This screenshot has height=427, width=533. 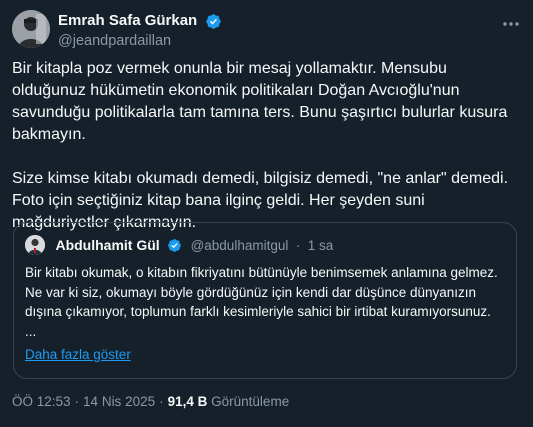 What do you see at coordinates (140, 31) in the screenshot?
I see `author-info: Emrah Safa Gürkan @jeandpardaillan` at bounding box center [140, 31].